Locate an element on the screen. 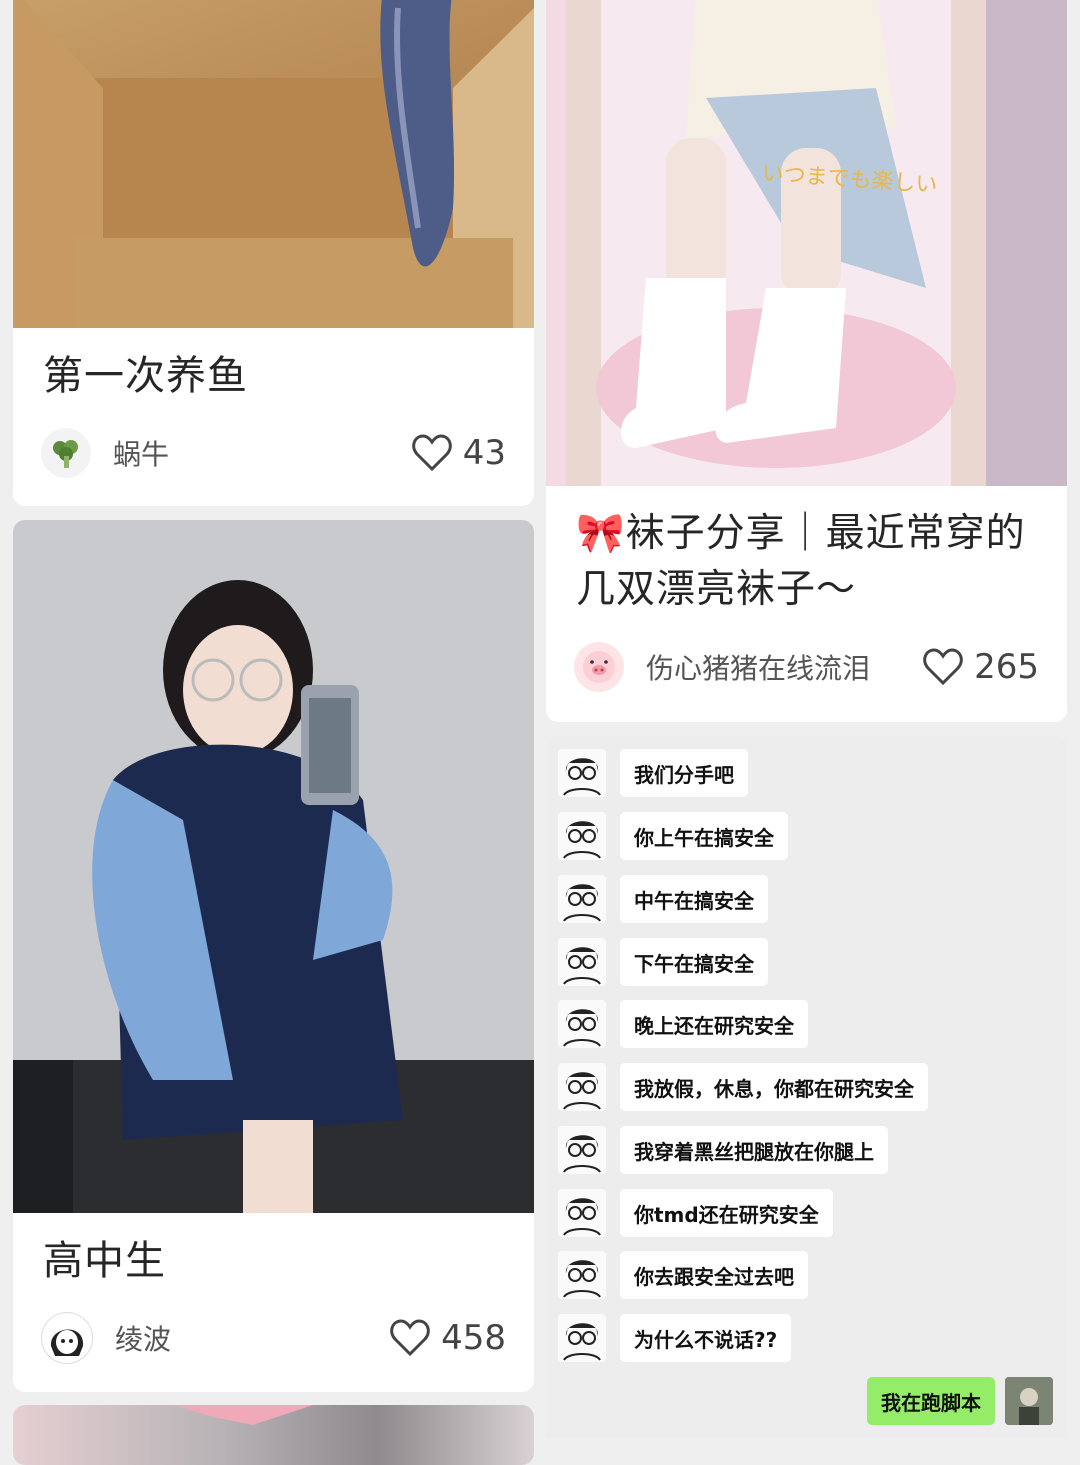  chat-message: 你tmd还在研究安全 is located at coordinates (695, 1213).